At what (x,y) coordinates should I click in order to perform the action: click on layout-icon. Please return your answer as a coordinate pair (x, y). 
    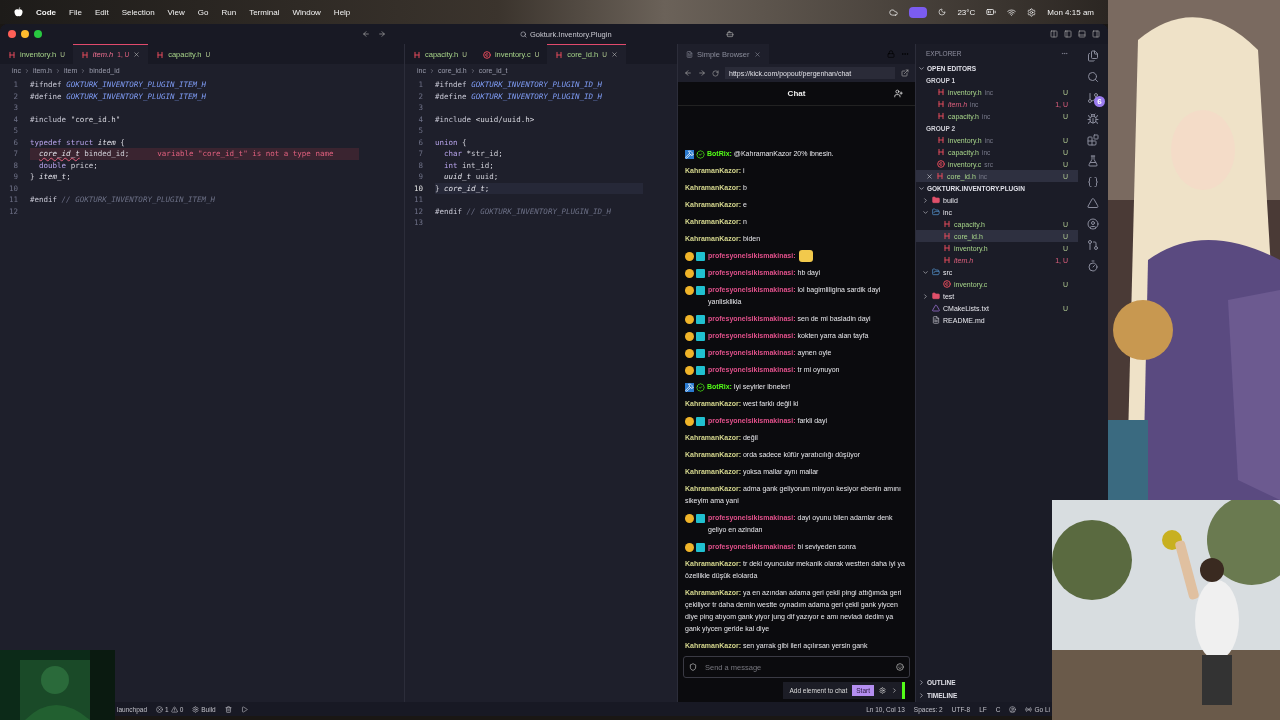
    Looking at the image, I should click on (1054, 34).